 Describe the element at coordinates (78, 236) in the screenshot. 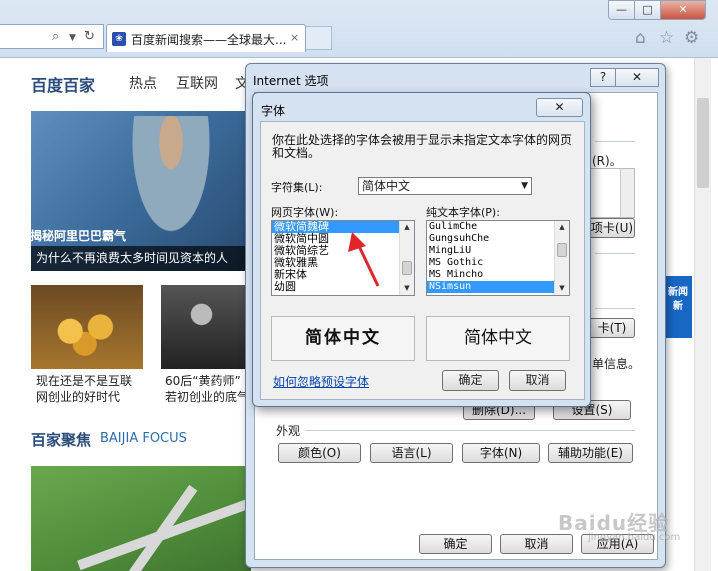

I see `hero-overlay-text: 揭秘阿里巴巴霸气` at that location.